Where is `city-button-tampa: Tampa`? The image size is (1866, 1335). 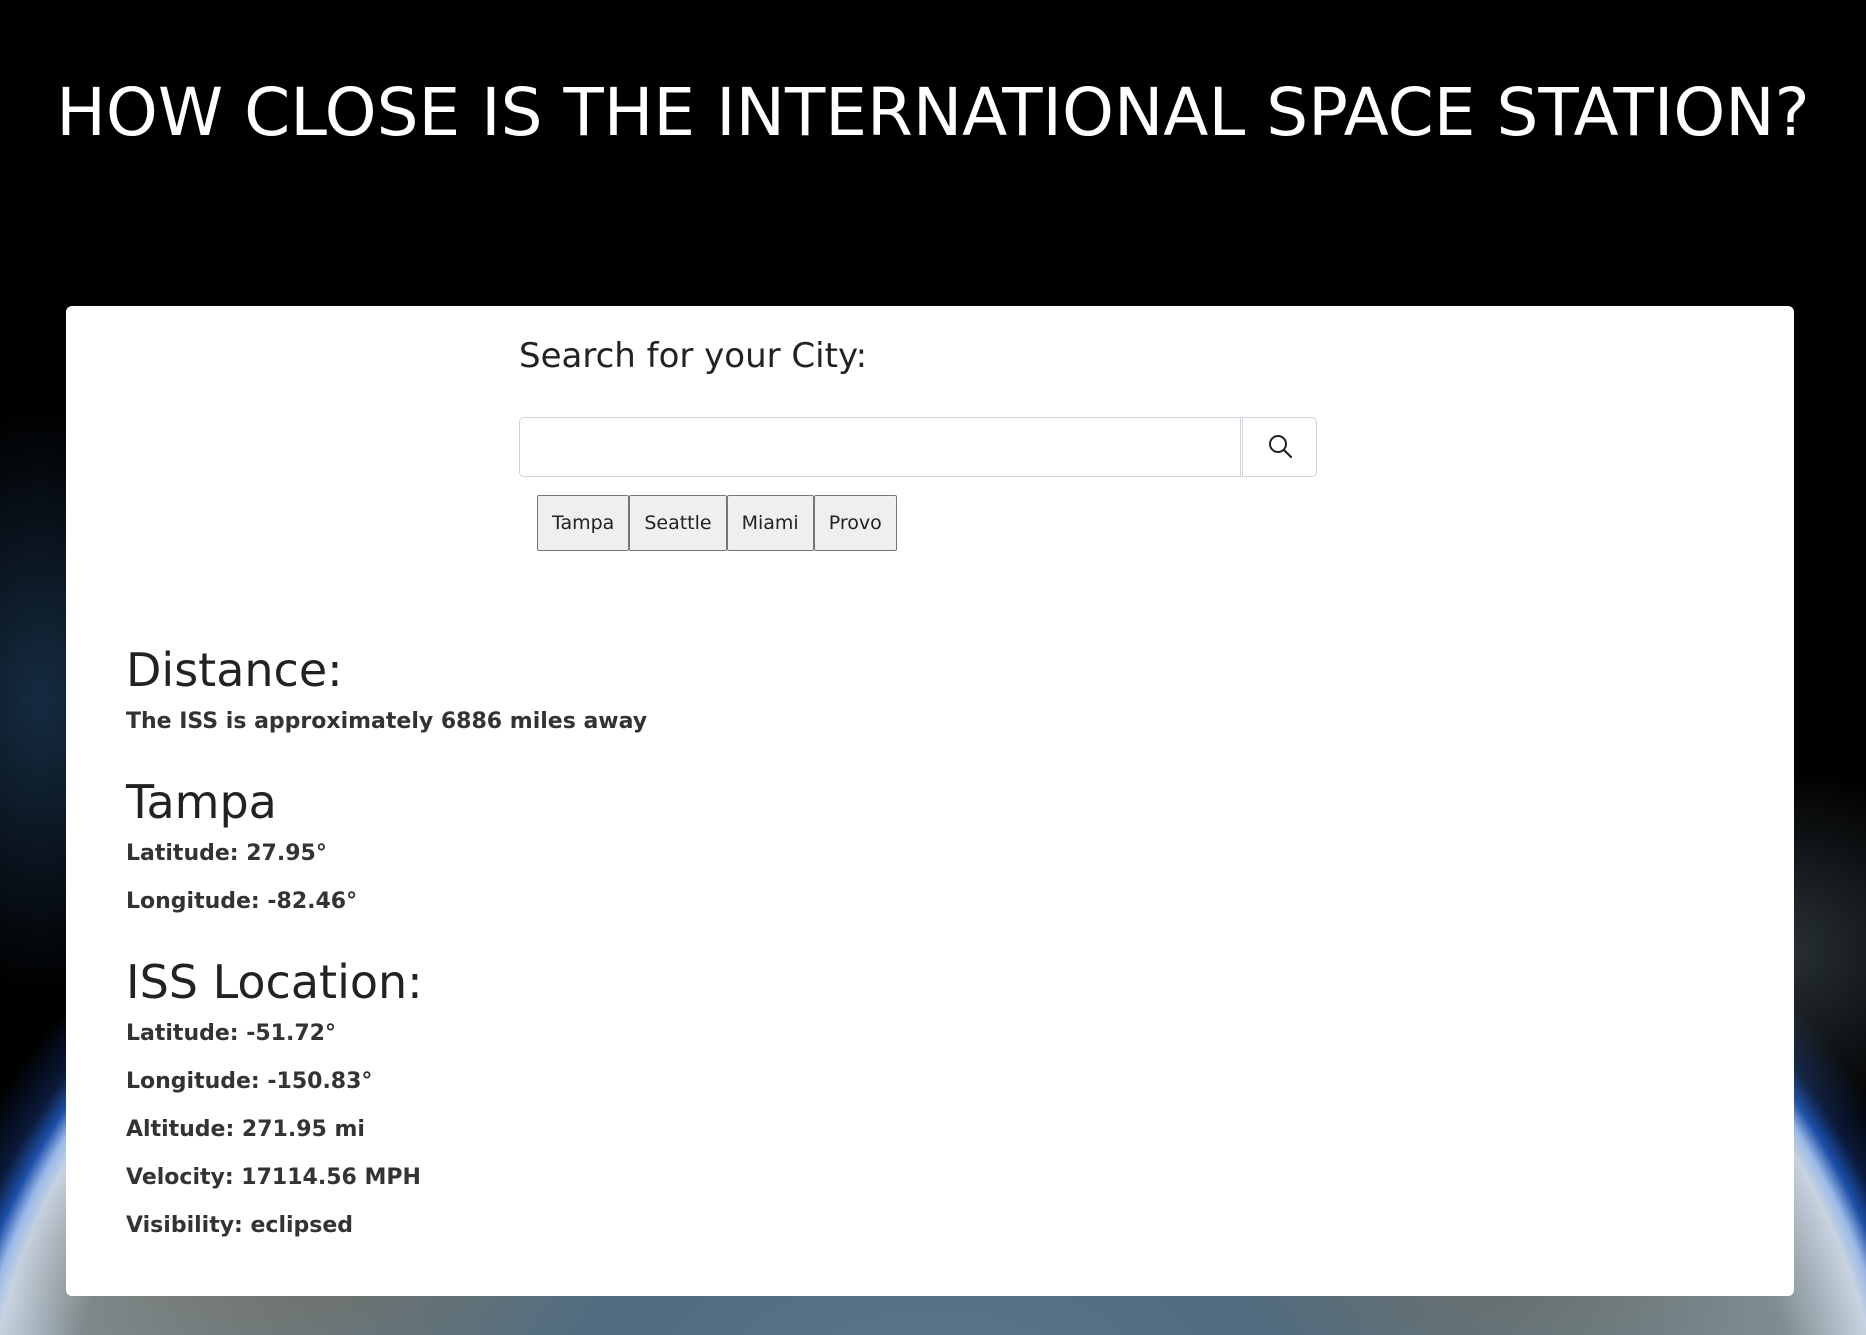
city-button-tampa: Tampa is located at coordinates (583, 523).